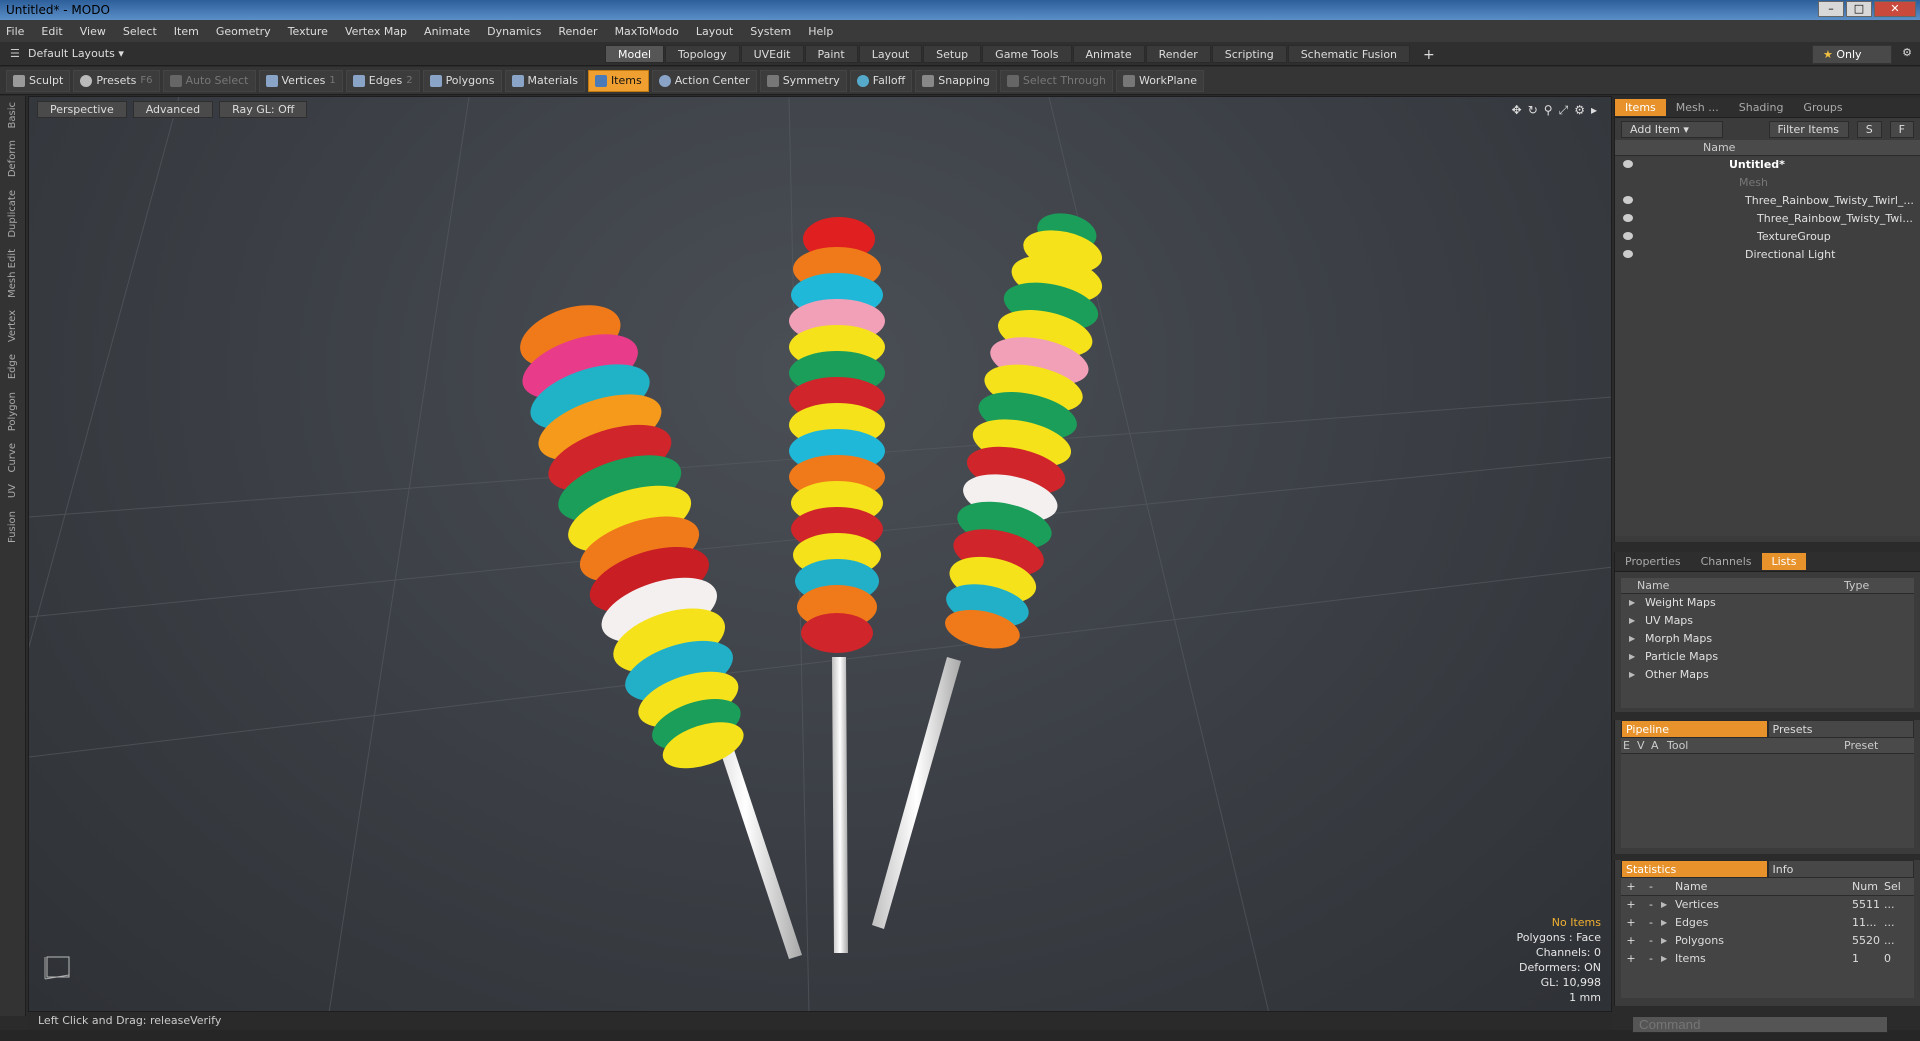  I want to click on tab-fusion: Fusion, so click(12, 527).